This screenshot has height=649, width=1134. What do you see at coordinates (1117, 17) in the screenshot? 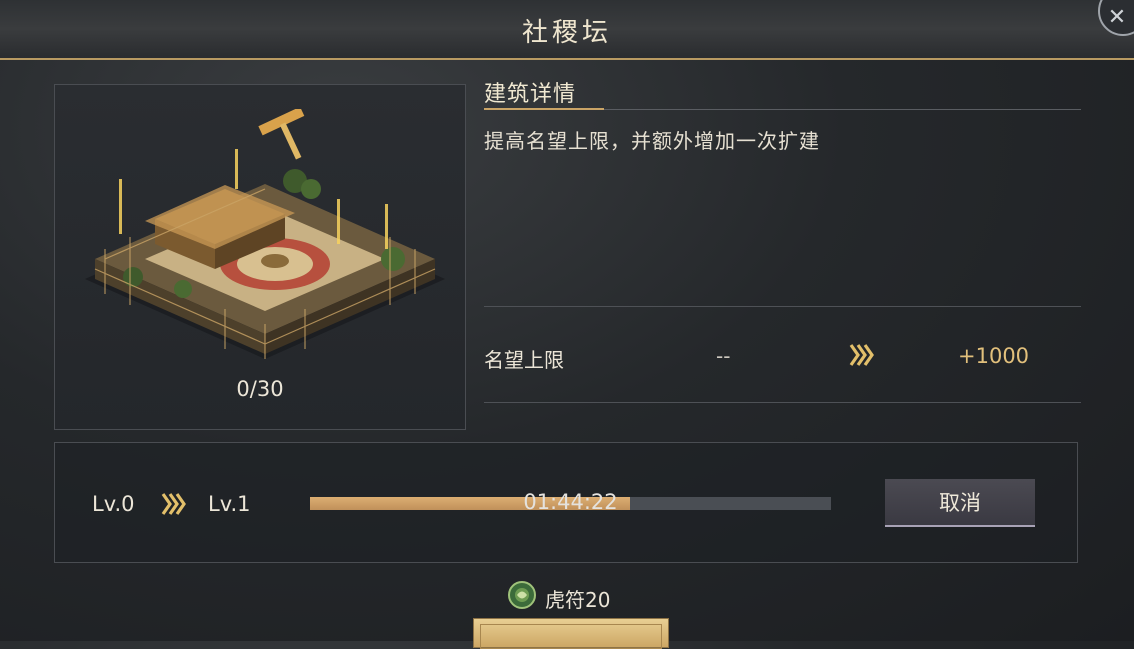
I see `close-icon: ✕` at bounding box center [1117, 17].